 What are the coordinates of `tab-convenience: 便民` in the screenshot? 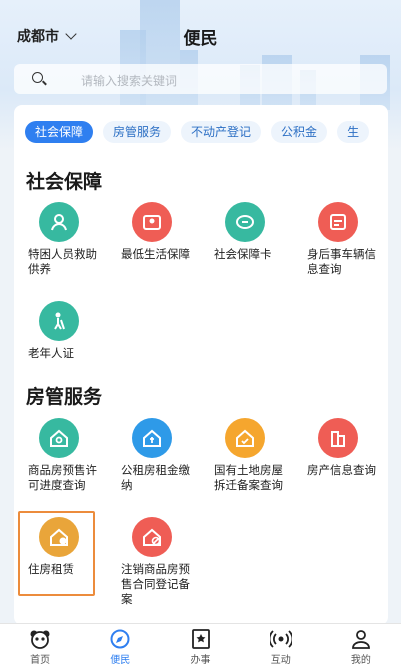 It's located at (120, 645).